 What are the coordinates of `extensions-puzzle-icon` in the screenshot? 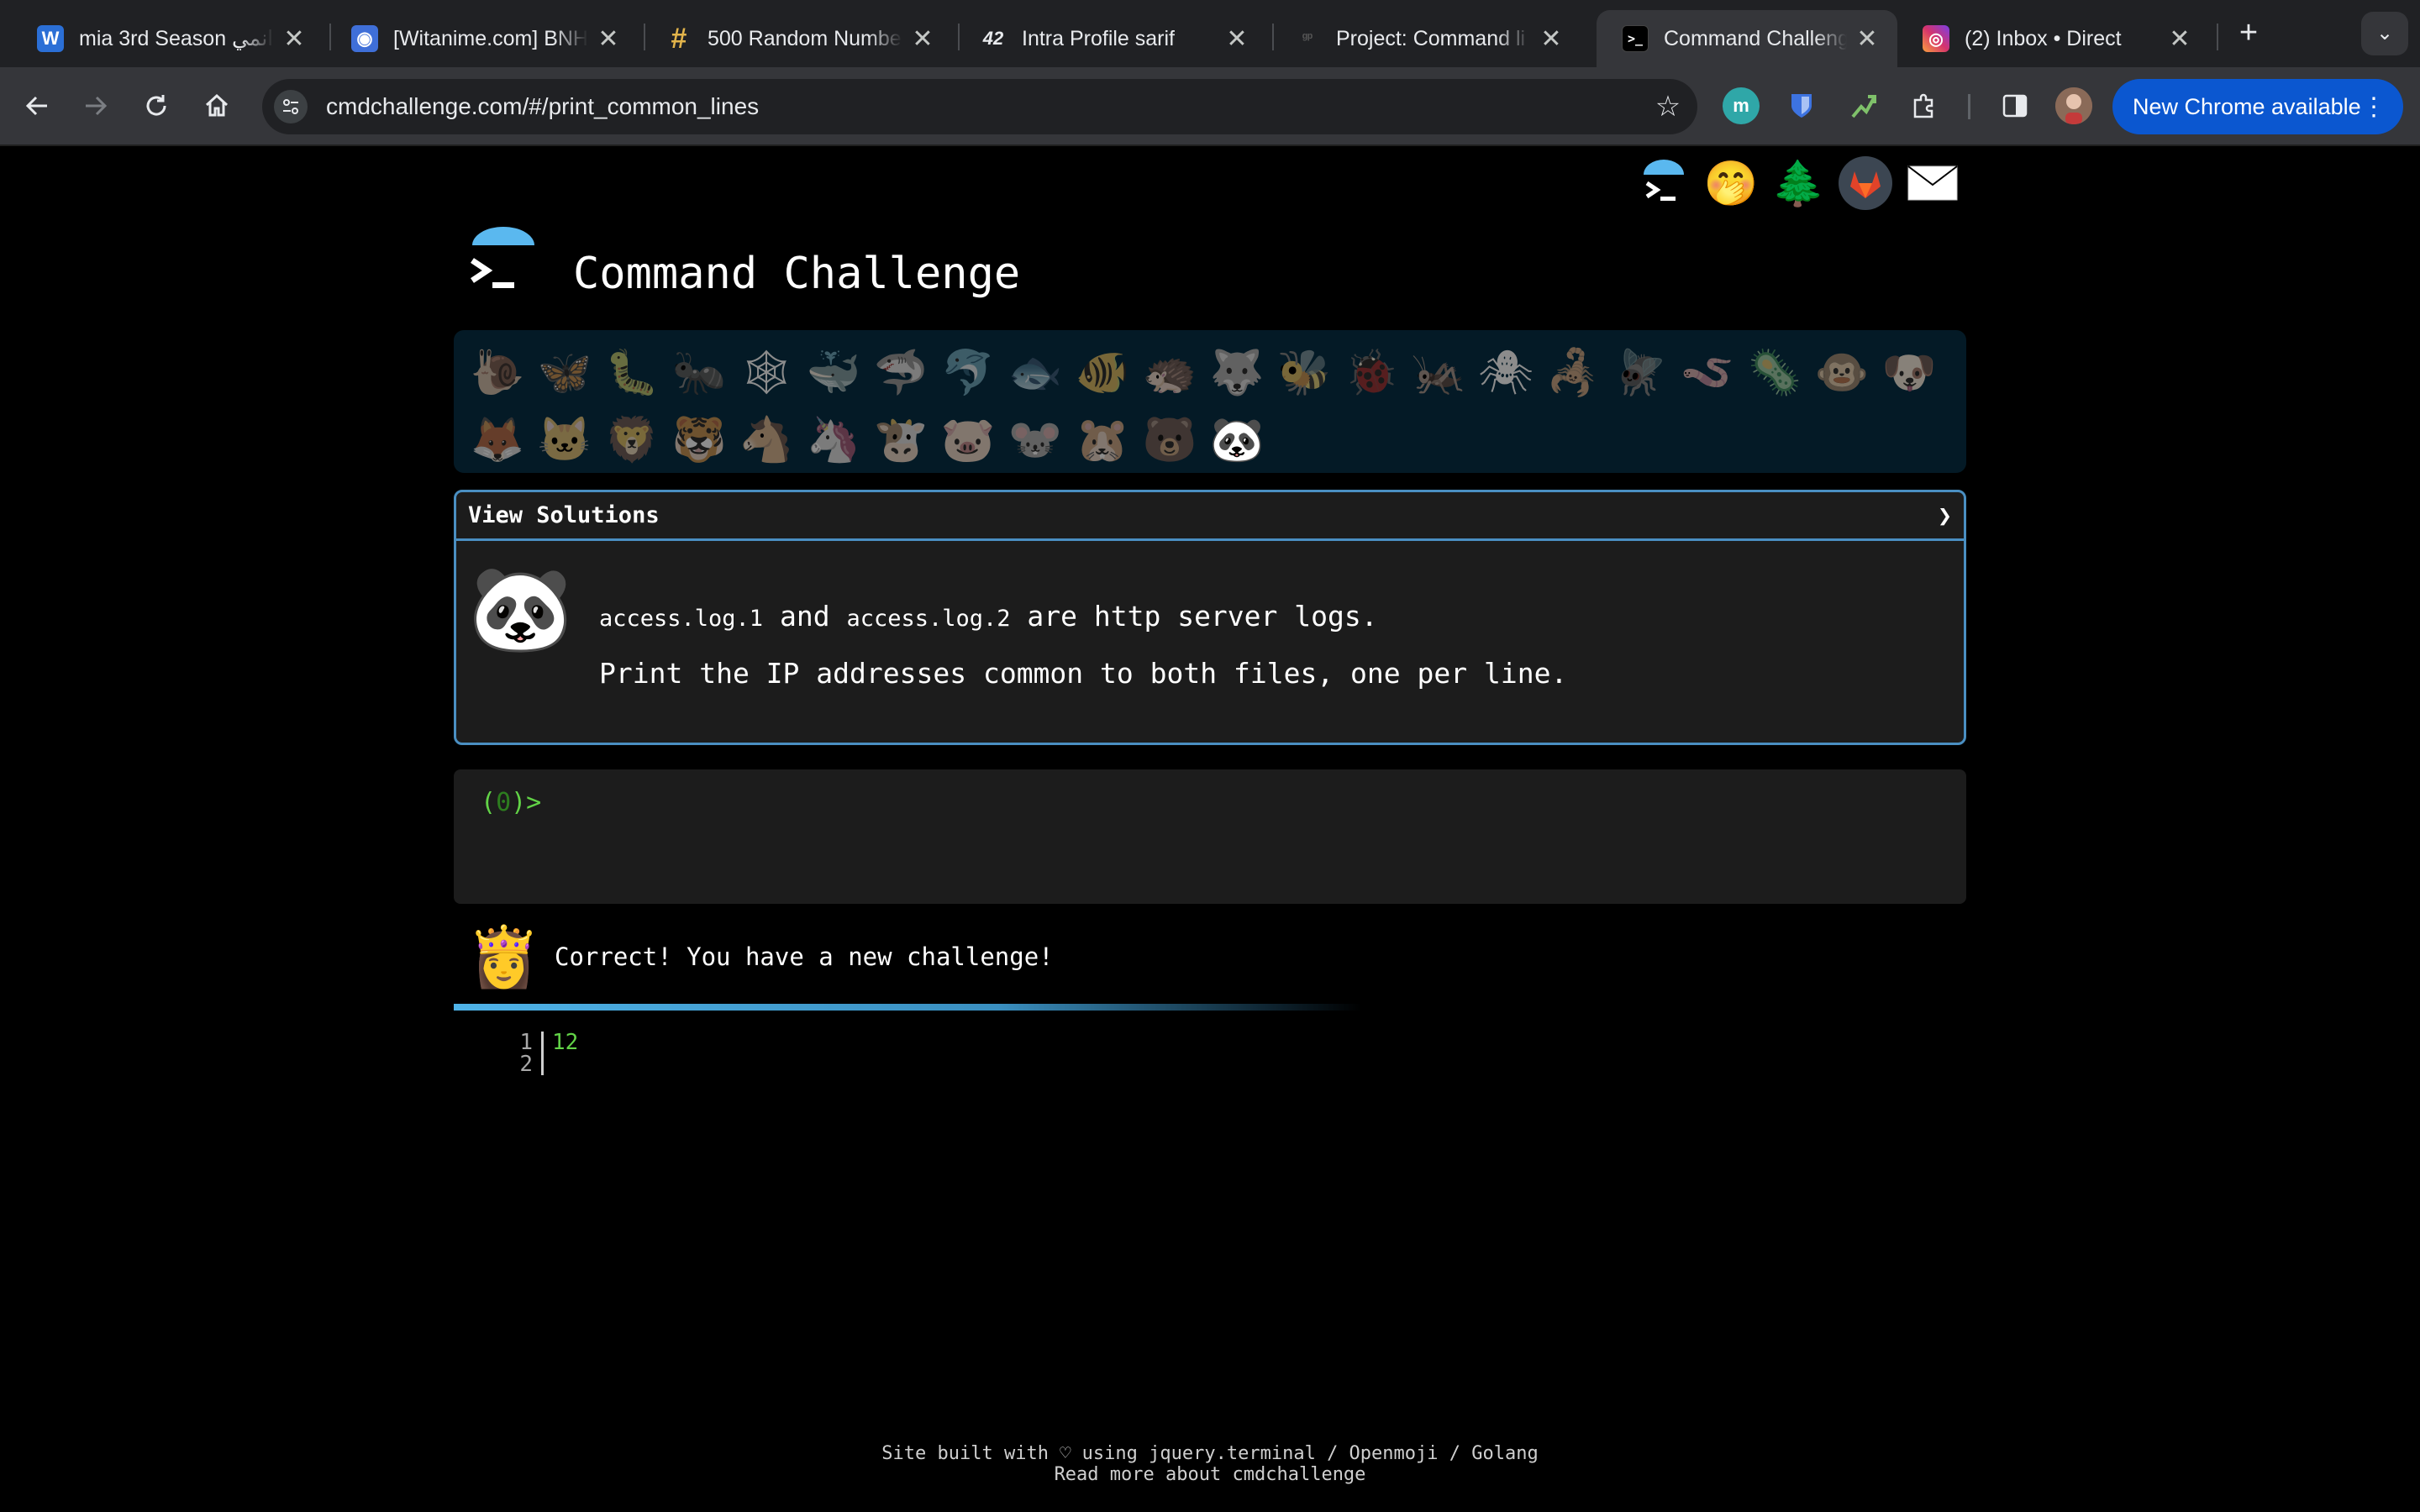 It's located at (1924, 105).